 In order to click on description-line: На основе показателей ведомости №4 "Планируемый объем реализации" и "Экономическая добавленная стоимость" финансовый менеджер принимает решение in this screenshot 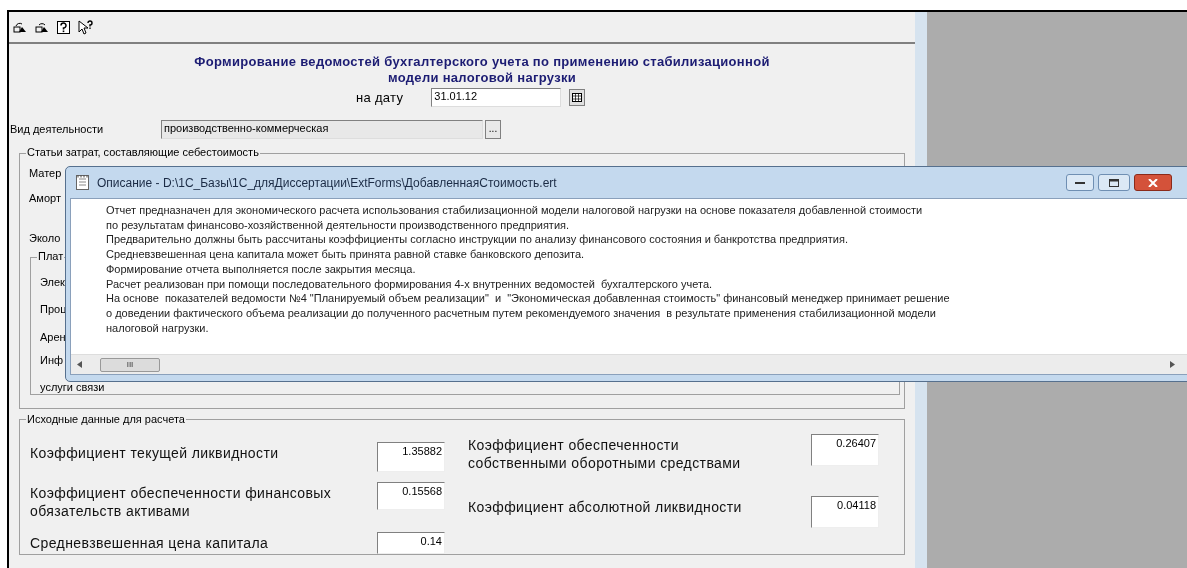, I will do `click(528, 298)`.